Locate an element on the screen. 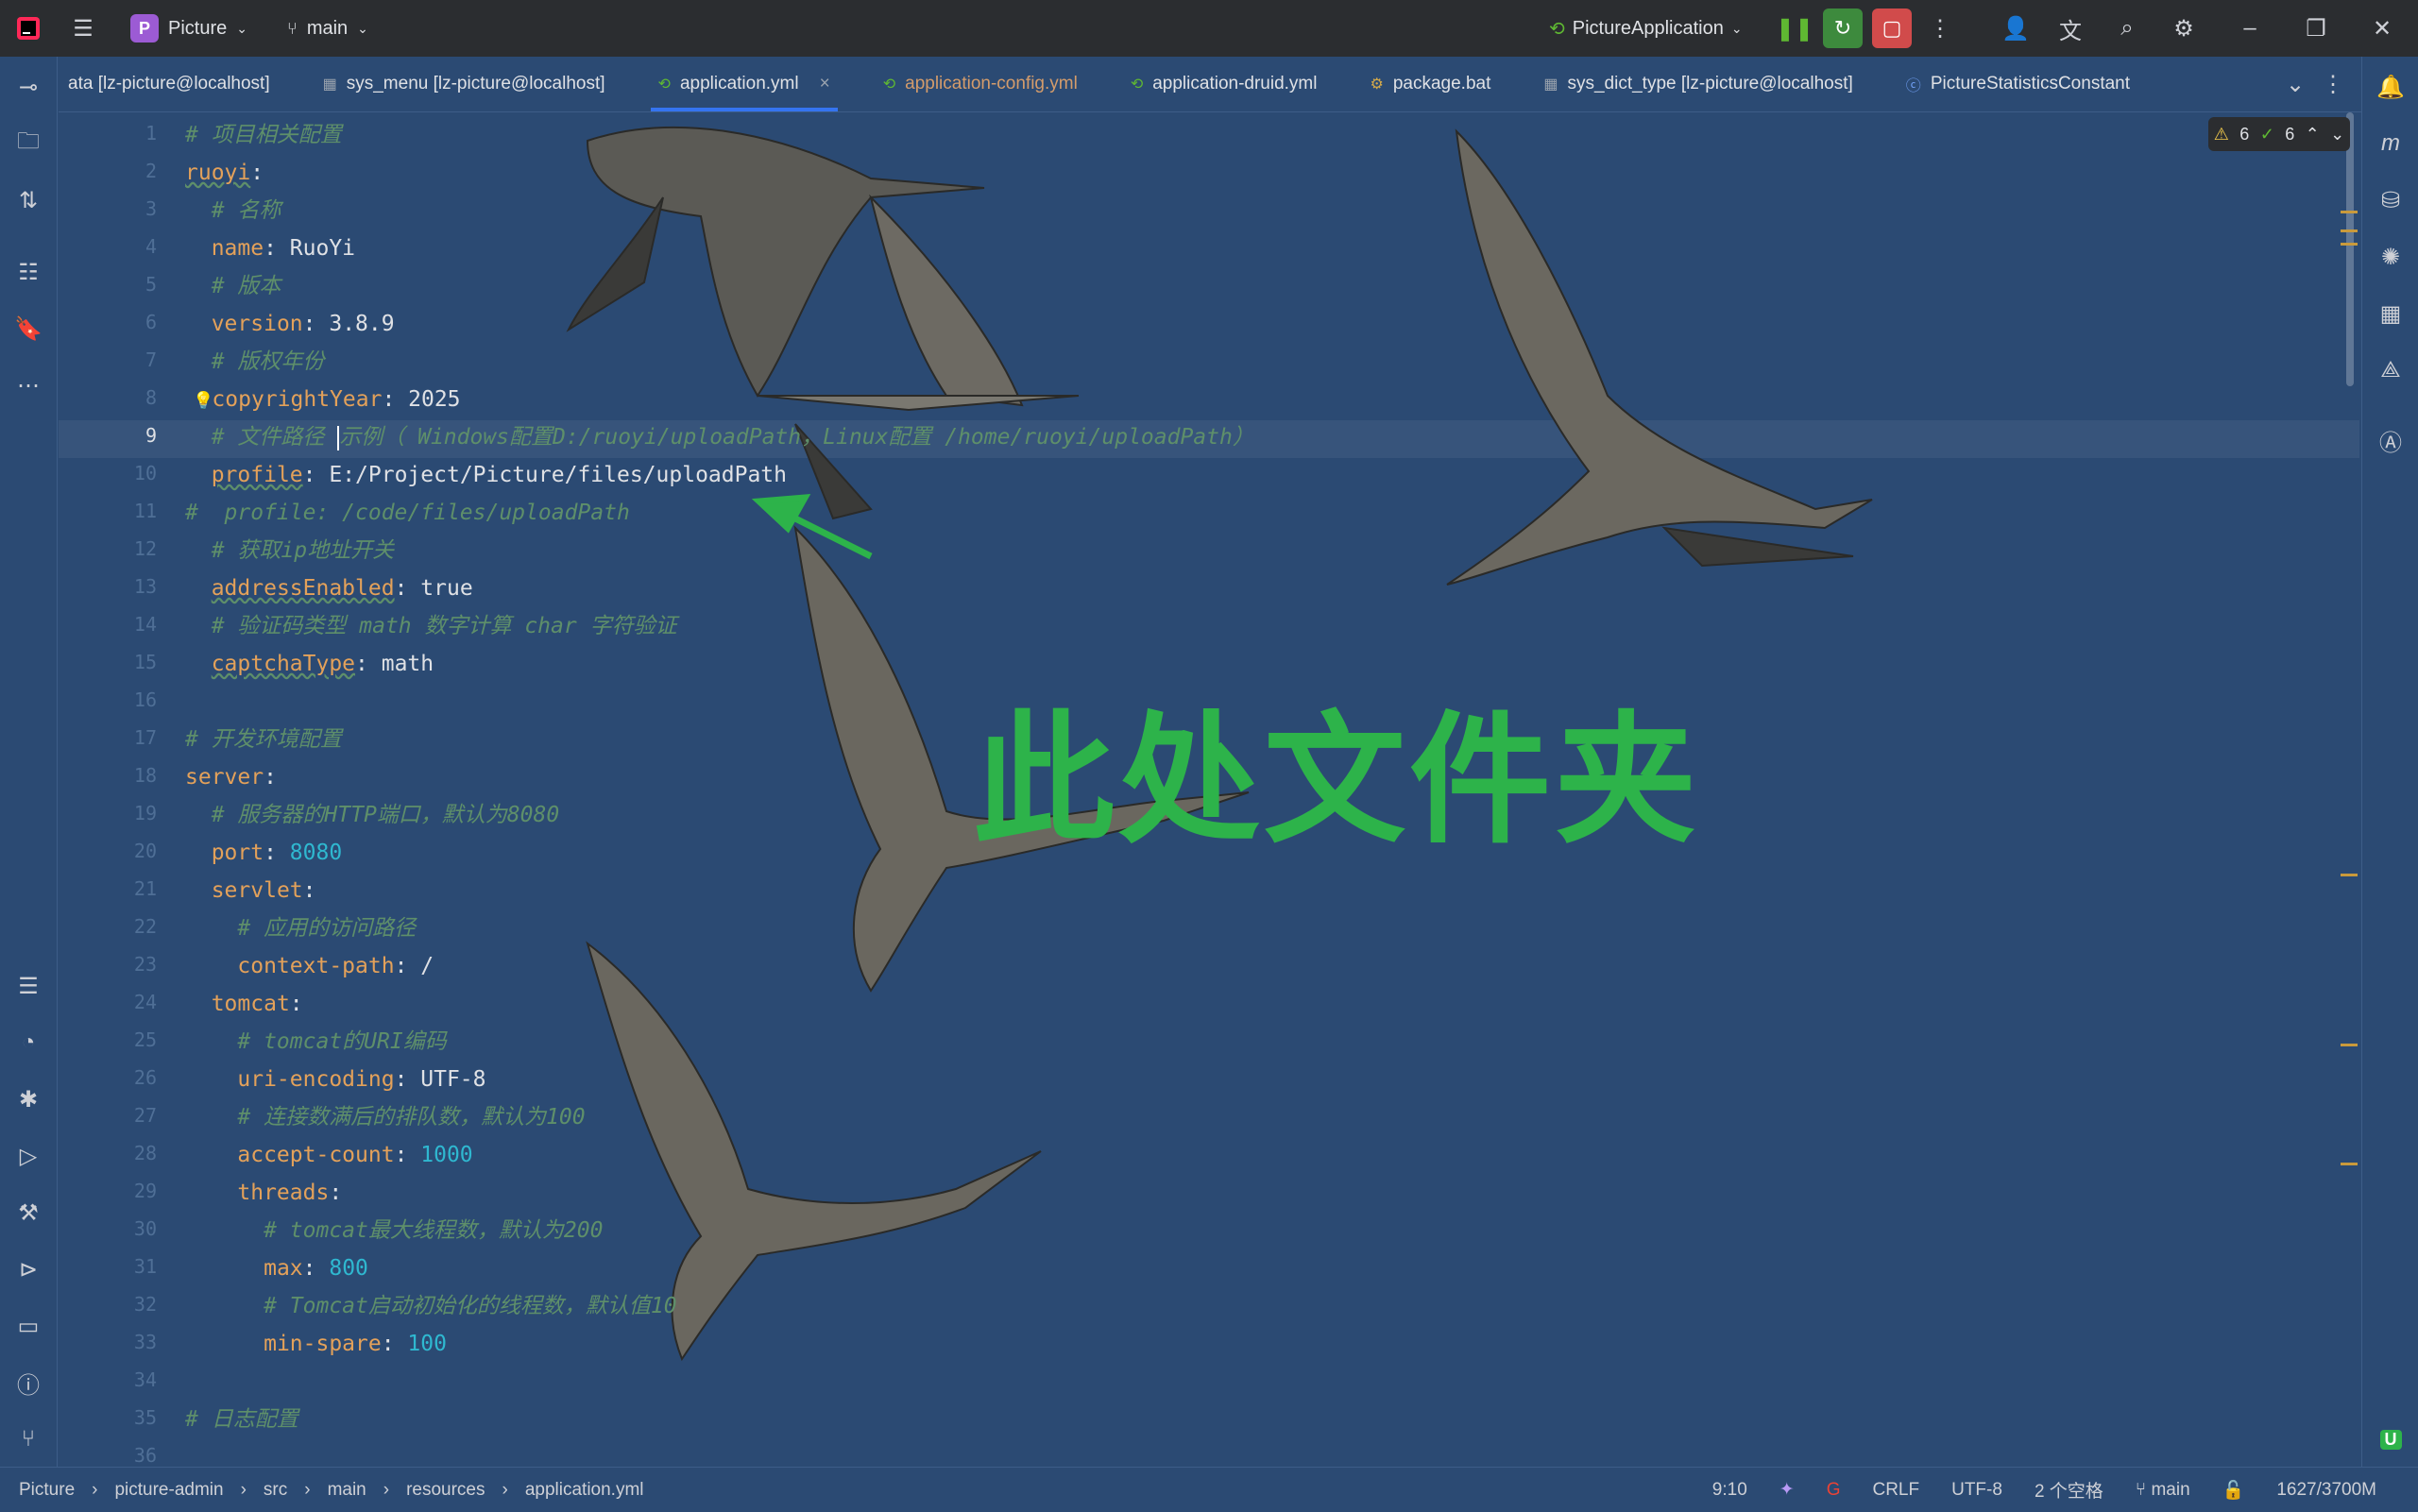  annotation-text: 此处文件夹 is located at coordinates (1337, 781).